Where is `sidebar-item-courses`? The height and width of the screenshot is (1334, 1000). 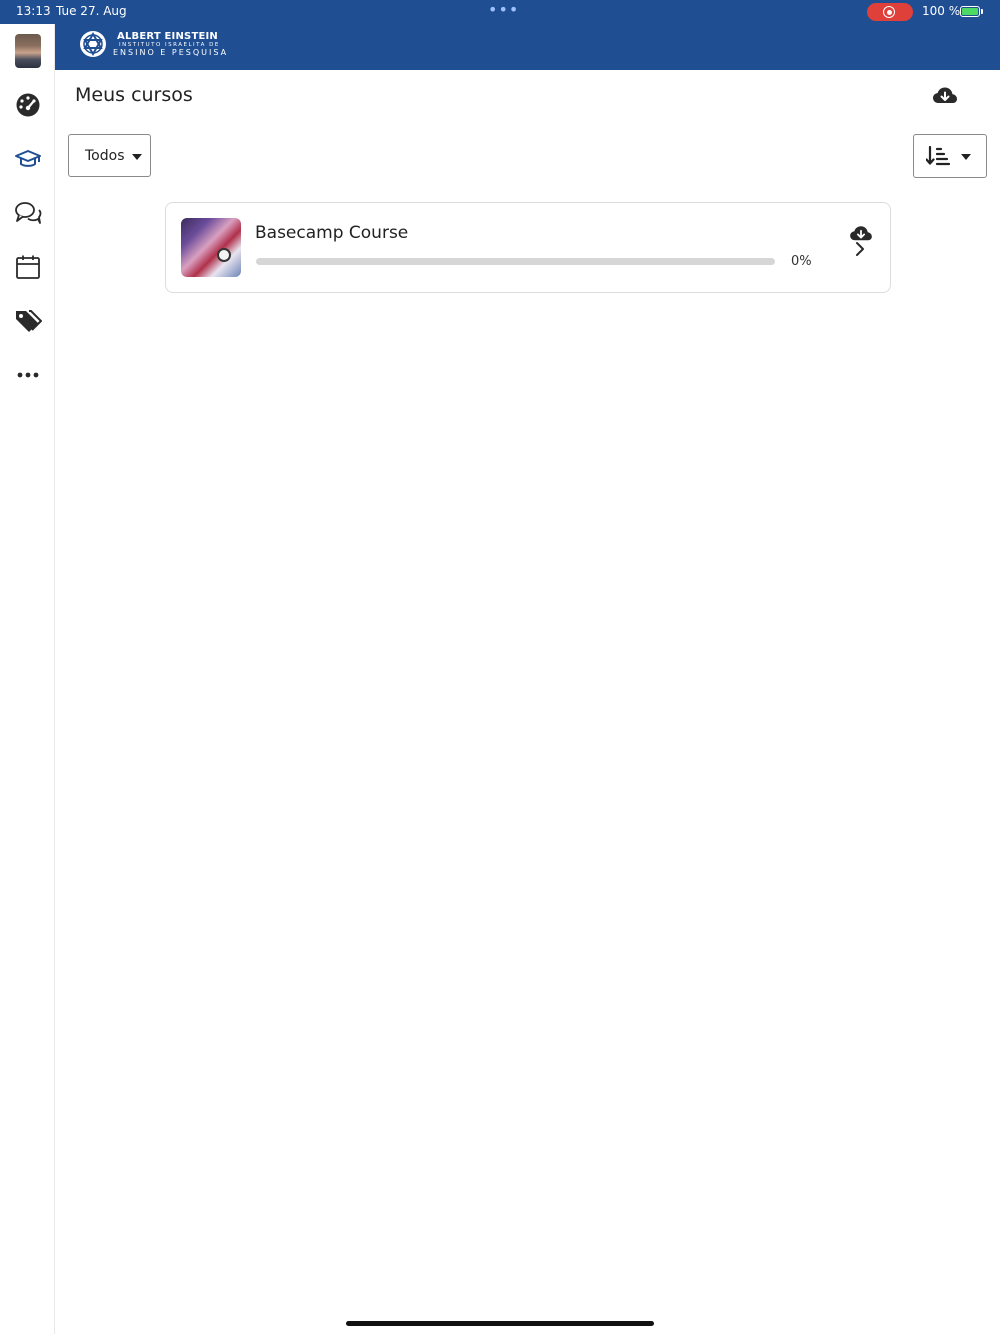
sidebar-item-courses is located at coordinates (27, 159).